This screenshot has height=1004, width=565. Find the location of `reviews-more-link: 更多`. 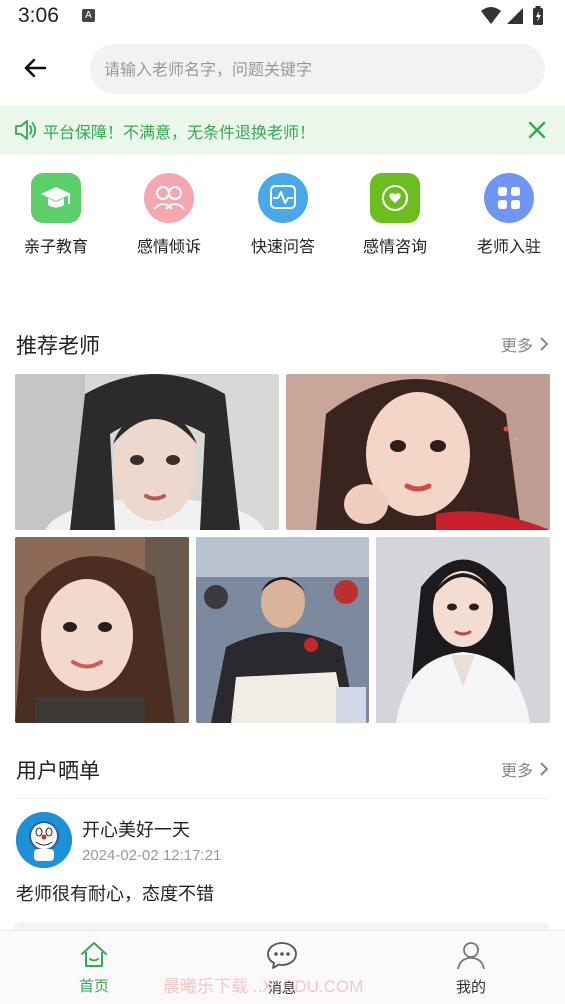

reviews-more-link: 更多 is located at coordinates (525, 769).